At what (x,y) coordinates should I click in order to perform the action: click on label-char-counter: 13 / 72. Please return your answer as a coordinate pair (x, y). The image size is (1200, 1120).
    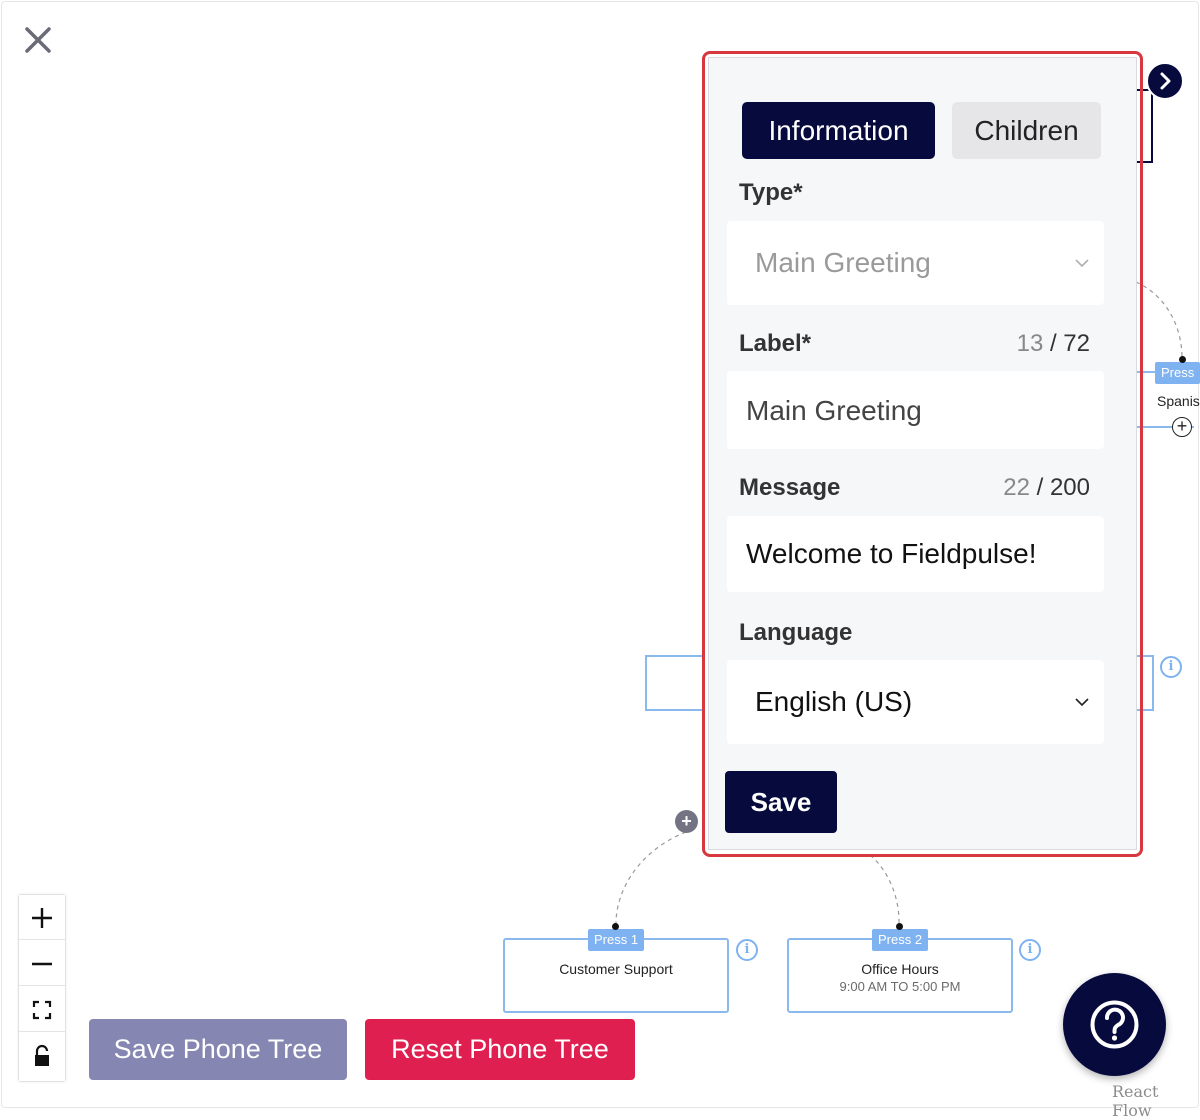
    Looking at the image, I should click on (1053, 344).